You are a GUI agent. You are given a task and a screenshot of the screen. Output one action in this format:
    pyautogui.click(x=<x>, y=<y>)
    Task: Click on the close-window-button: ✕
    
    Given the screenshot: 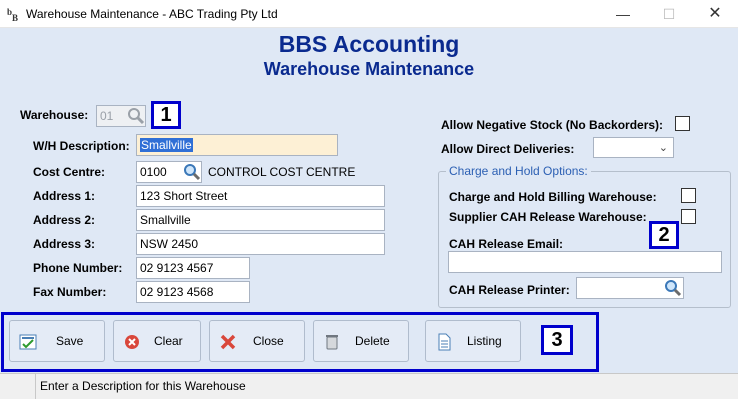 What is the action you would take?
    pyautogui.click(x=715, y=14)
    